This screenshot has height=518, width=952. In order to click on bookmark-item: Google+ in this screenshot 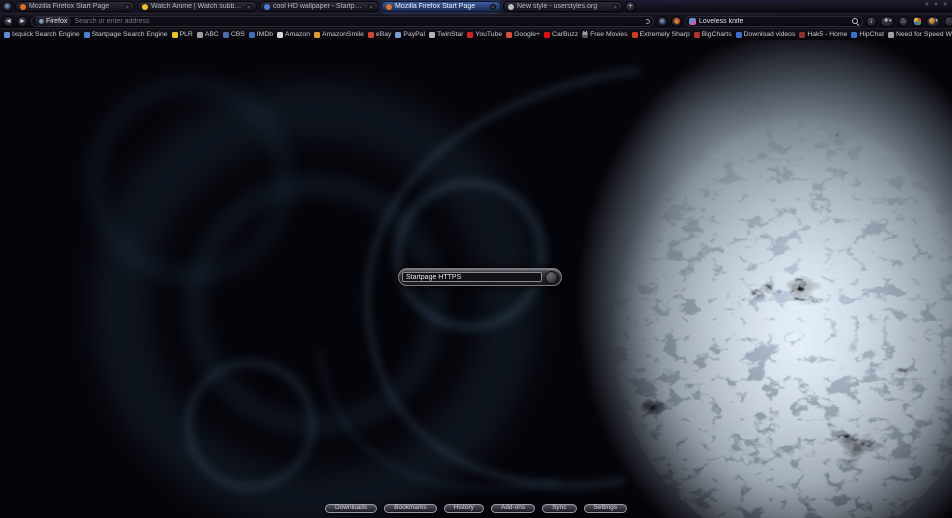, I will do `click(523, 34)`.